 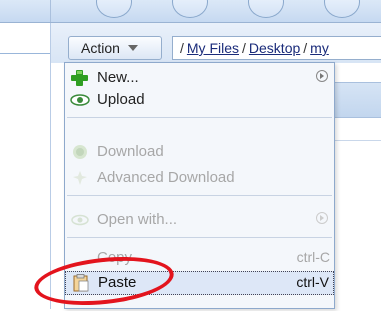 I want to click on breadcrumb-my: my, so click(x=319, y=48).